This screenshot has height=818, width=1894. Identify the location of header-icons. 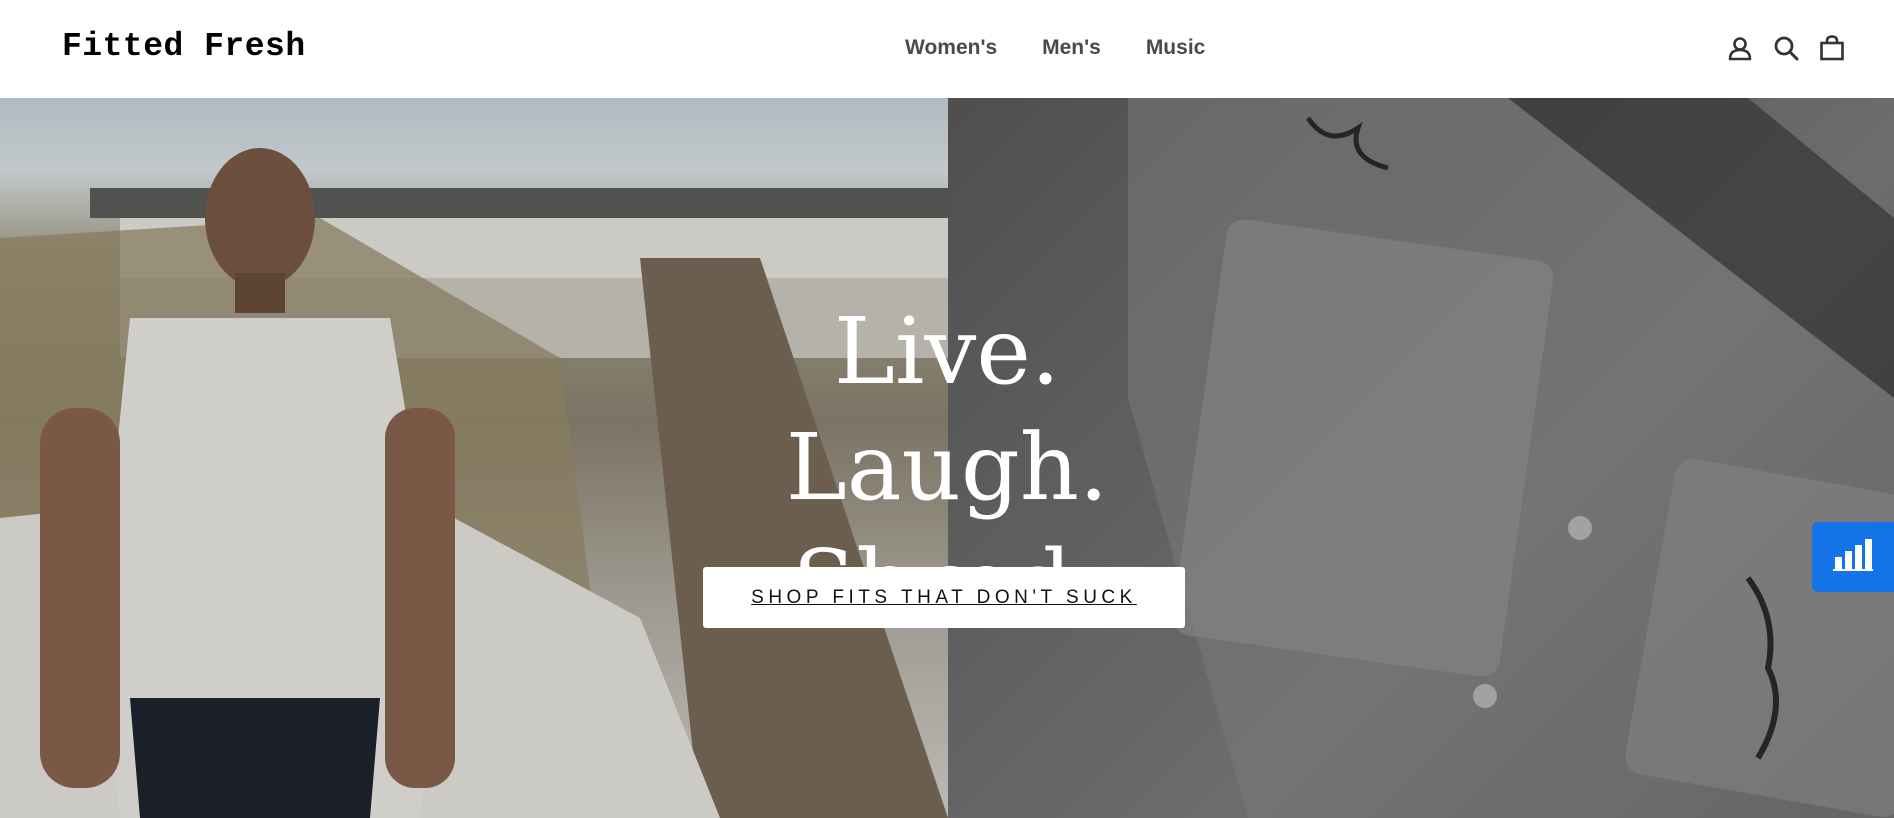
(1786, 48).